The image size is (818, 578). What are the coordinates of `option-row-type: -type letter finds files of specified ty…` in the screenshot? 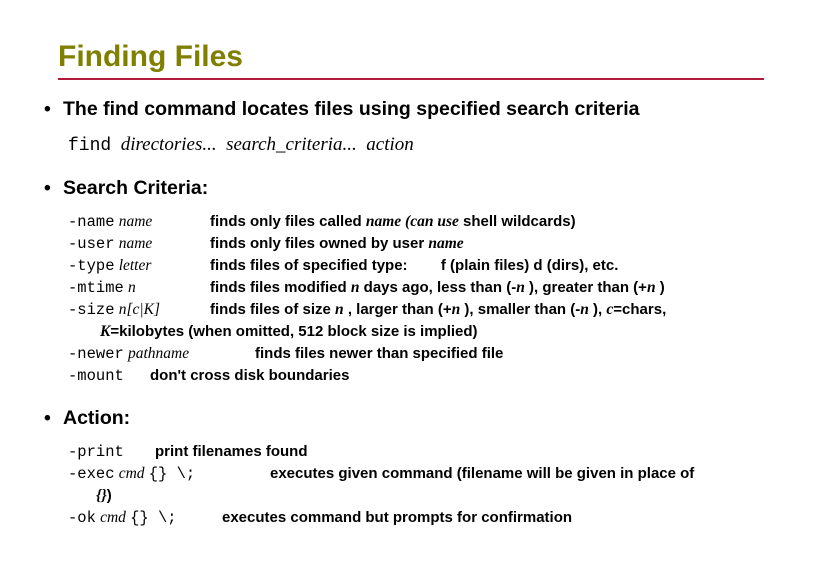 It's located at (409, 266).